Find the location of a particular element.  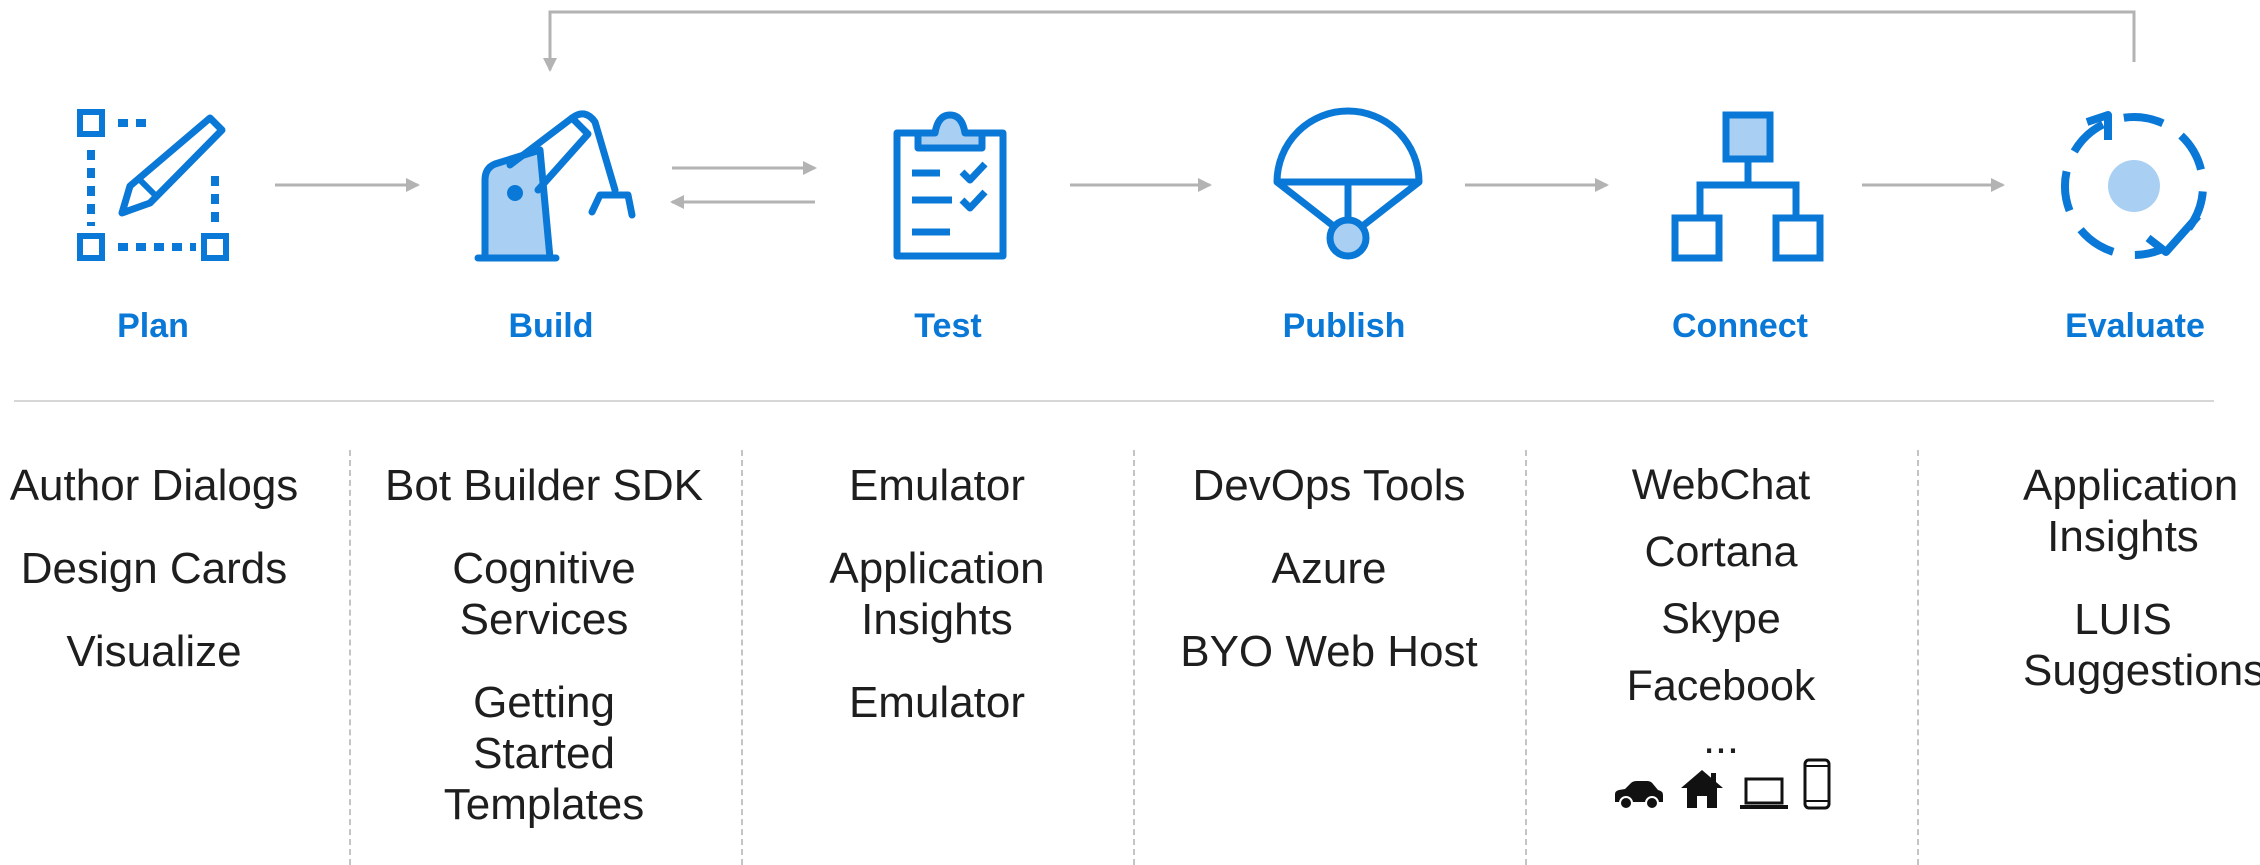

list-item: Facebook is located at coordinates (1721, 686).